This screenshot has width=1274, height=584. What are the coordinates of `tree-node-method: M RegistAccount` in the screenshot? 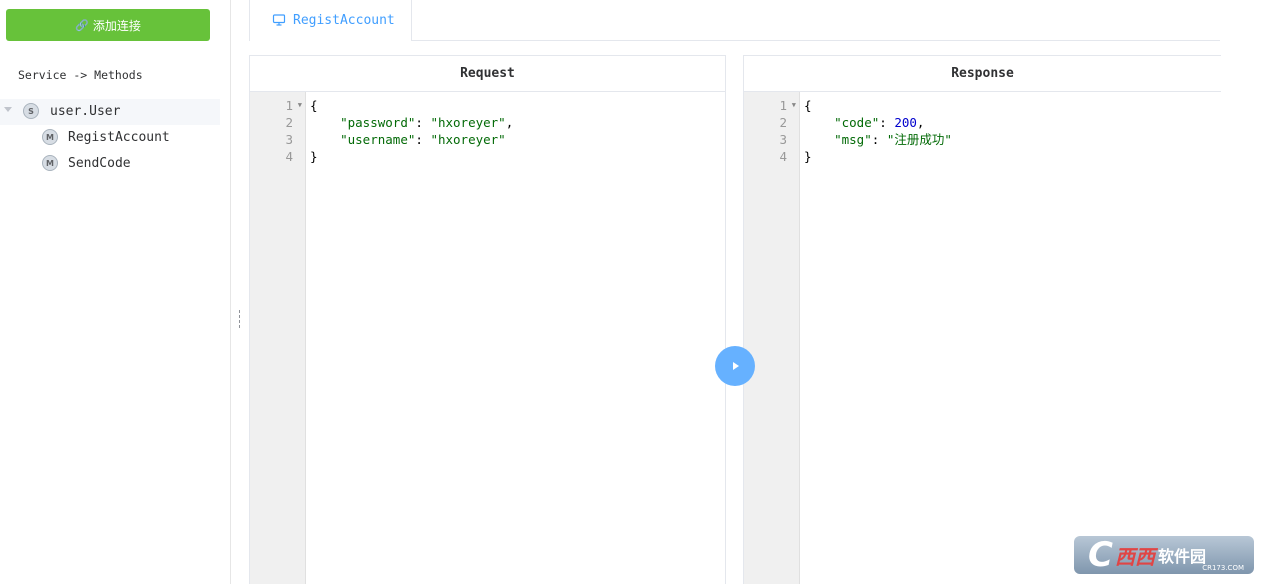 It's located at (110, 138).